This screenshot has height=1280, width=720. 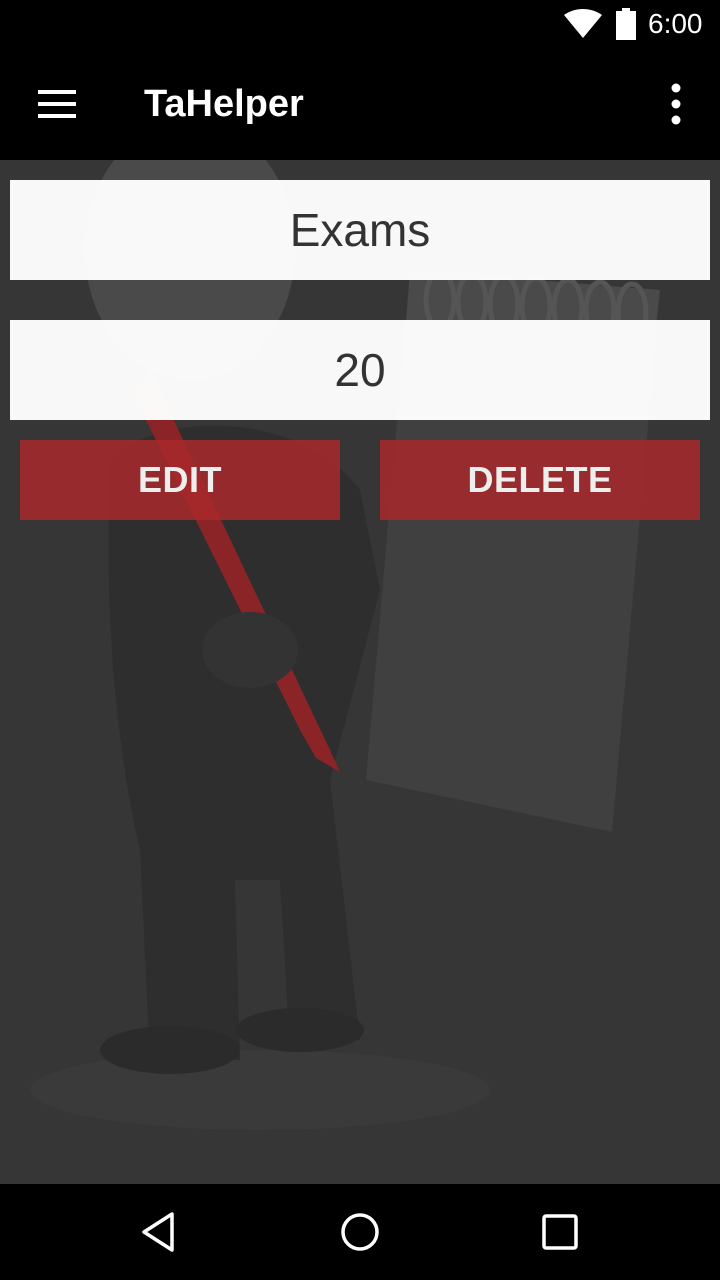 I want to click on delete-button: DELETE, so click(x=540, y=480).